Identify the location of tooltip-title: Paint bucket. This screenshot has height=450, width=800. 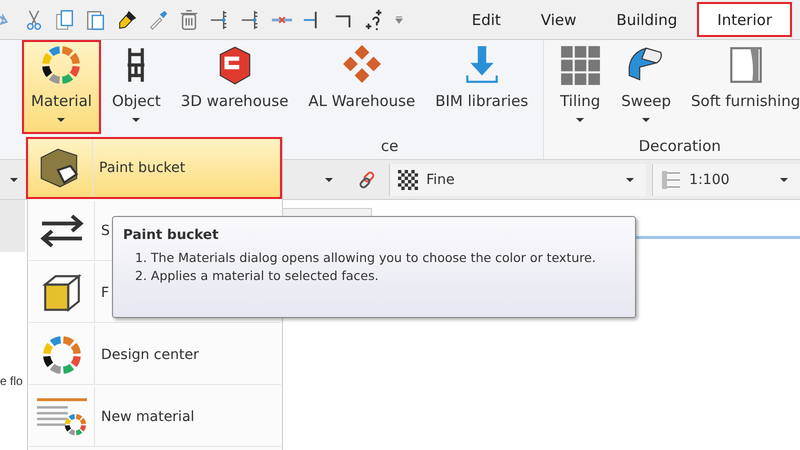
(171, 235).